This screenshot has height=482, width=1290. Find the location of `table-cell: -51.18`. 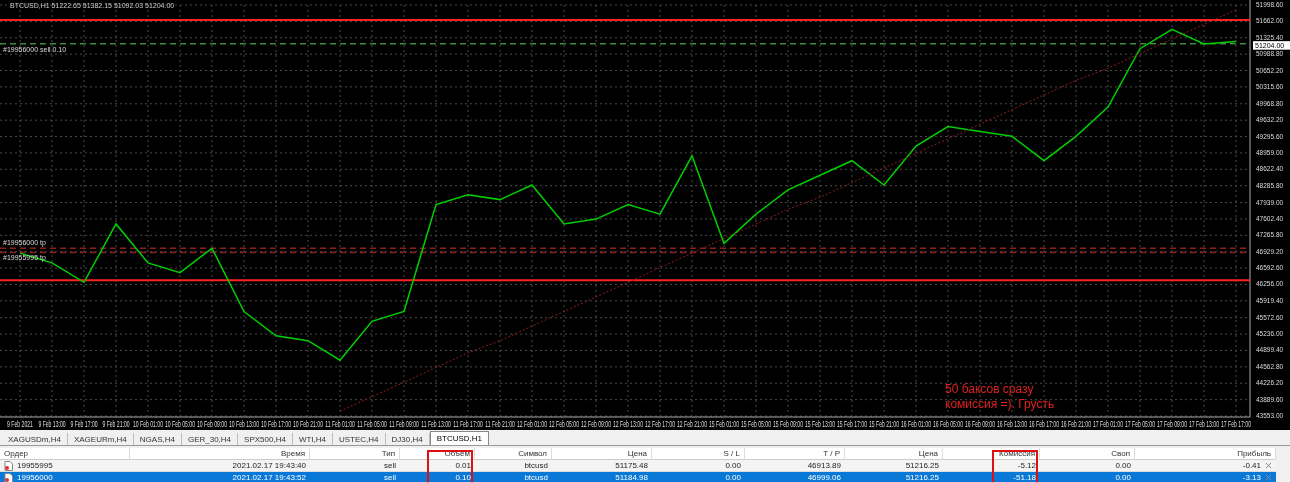

table-cell: -51.18 is located at coordinates (1024, 477).